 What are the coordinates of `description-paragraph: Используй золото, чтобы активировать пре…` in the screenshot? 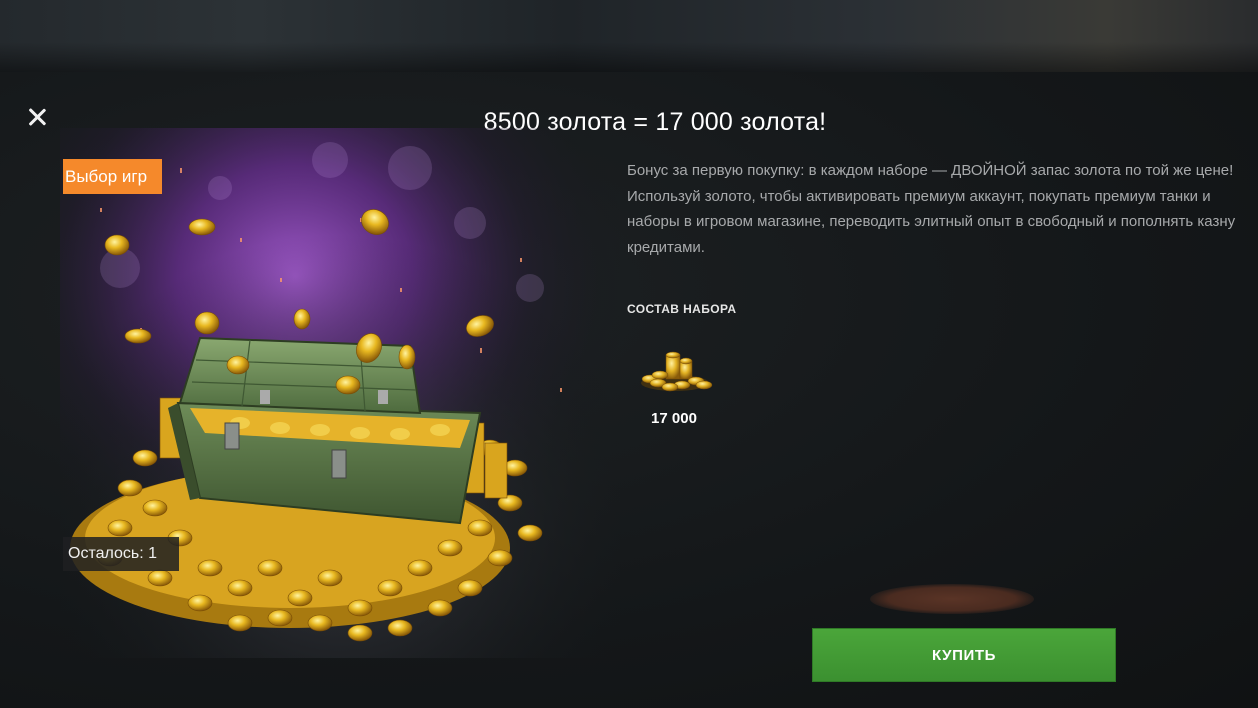 It's located at (931, 221).